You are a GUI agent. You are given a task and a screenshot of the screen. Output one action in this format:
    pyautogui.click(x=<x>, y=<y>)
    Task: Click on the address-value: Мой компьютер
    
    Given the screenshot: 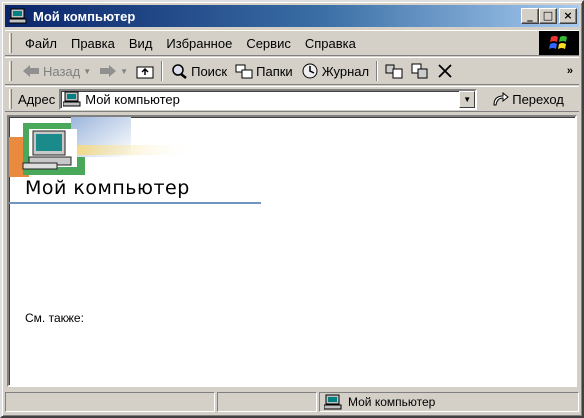 What is the action you would take?
    pyautogui.click(x=132, y=99)
    